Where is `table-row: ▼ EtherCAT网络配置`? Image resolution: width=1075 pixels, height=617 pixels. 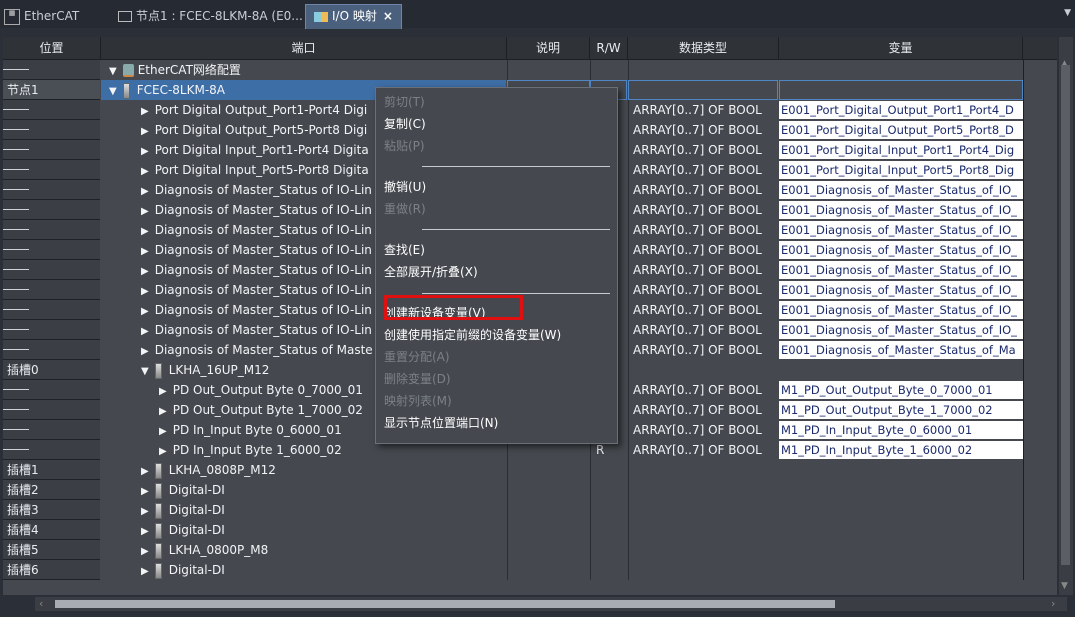
table-row: ▼ EtherCAT网络配置 is located at coordinates (530, 70).